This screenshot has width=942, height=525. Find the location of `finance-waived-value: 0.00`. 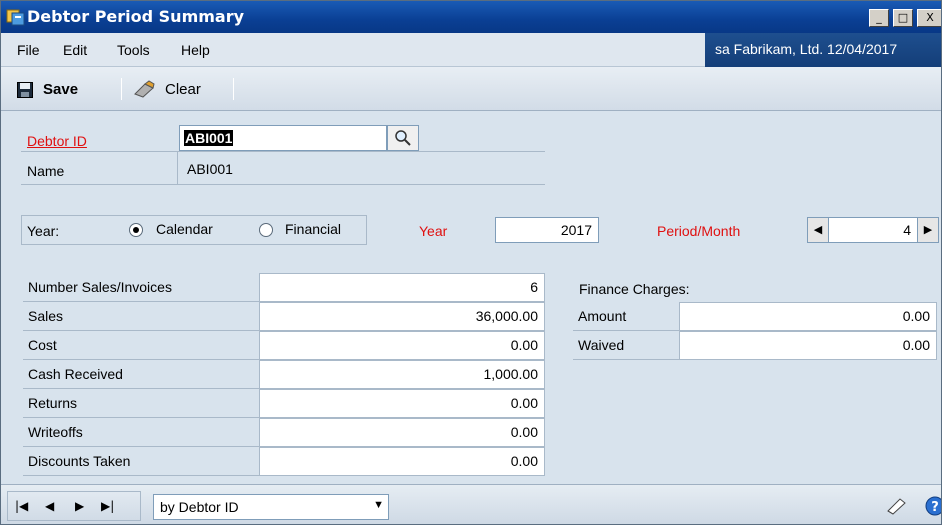

finance-waived-value: 0.00 is located at coordinates (808, 345).